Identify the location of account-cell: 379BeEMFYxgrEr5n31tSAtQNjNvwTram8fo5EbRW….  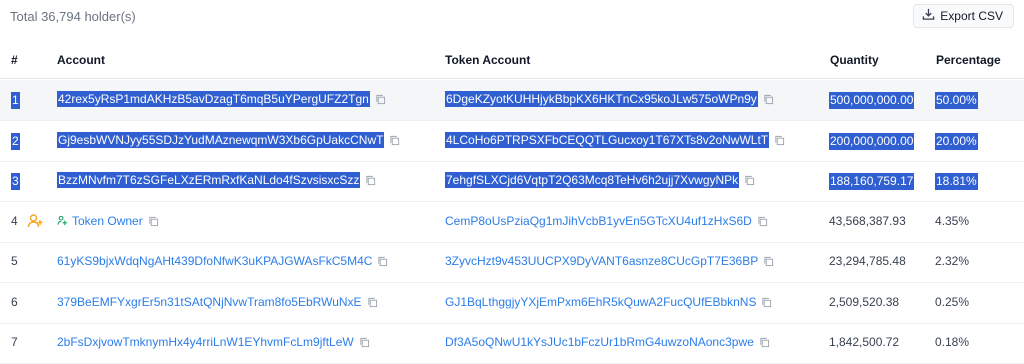
(217, 302).